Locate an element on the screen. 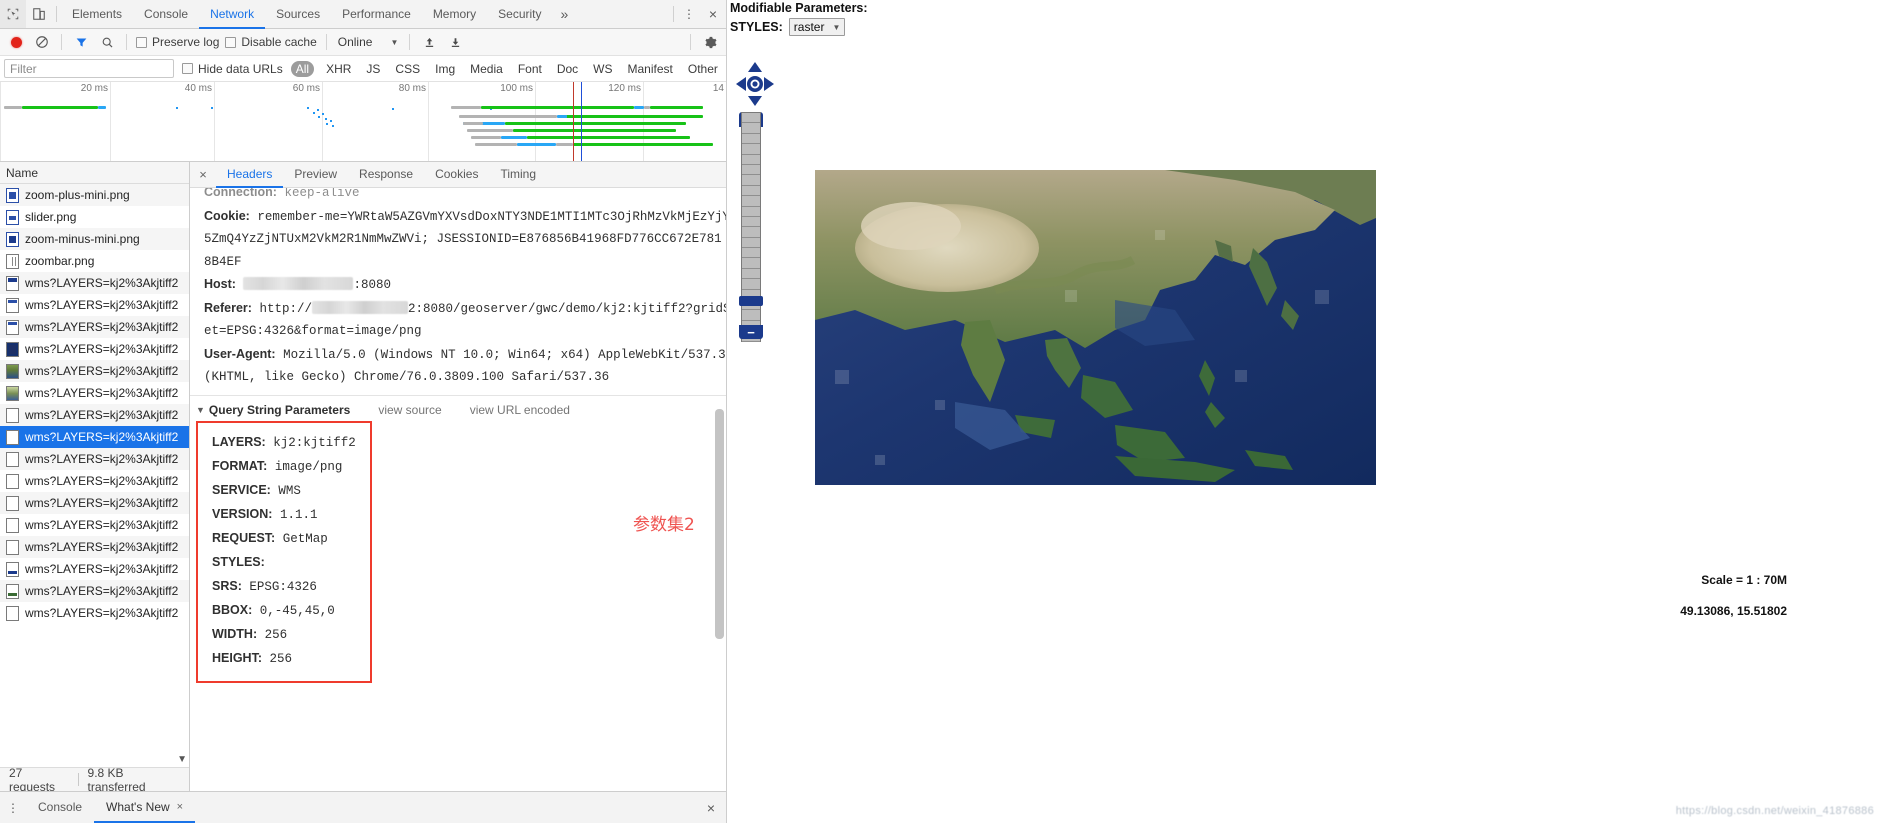  filter-input is located at coordinates (89, 68).